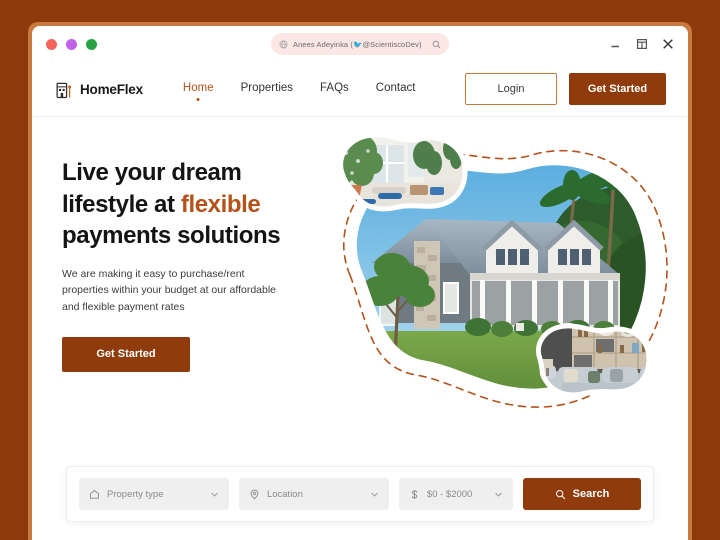 This screenshot has width=720, height=540. Describe the element at coordinates (126, 354) in the screenshot. I see `hero-get-started-button: Get Started` at that location.